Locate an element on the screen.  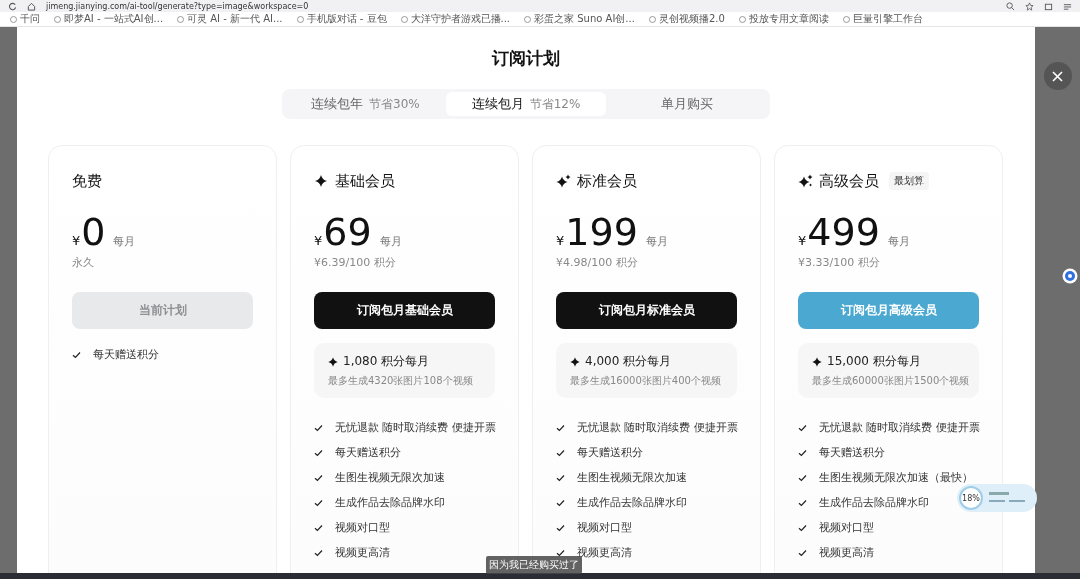
bookmark: 巨量引擎工作台 is located at coordinates (882, 19).